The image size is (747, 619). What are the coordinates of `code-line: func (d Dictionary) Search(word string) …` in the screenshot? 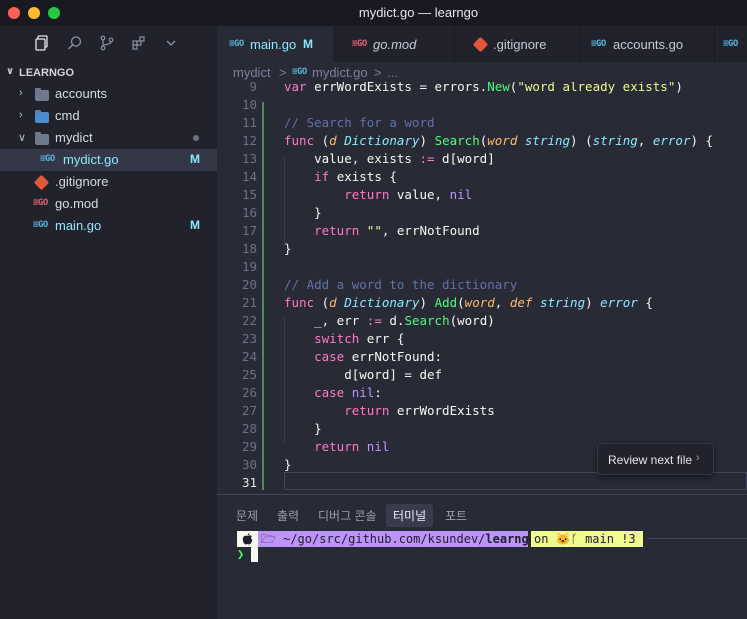 It's located at (499, 140).